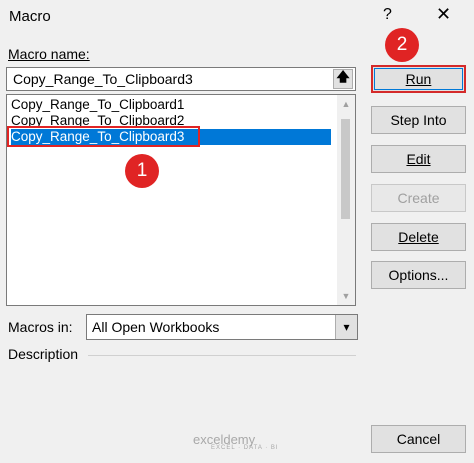 This screenshot has height=463, width=474. Describe the element at coordinates (345, 169) in the screenshot. I see `scroll-thumb` at that location.